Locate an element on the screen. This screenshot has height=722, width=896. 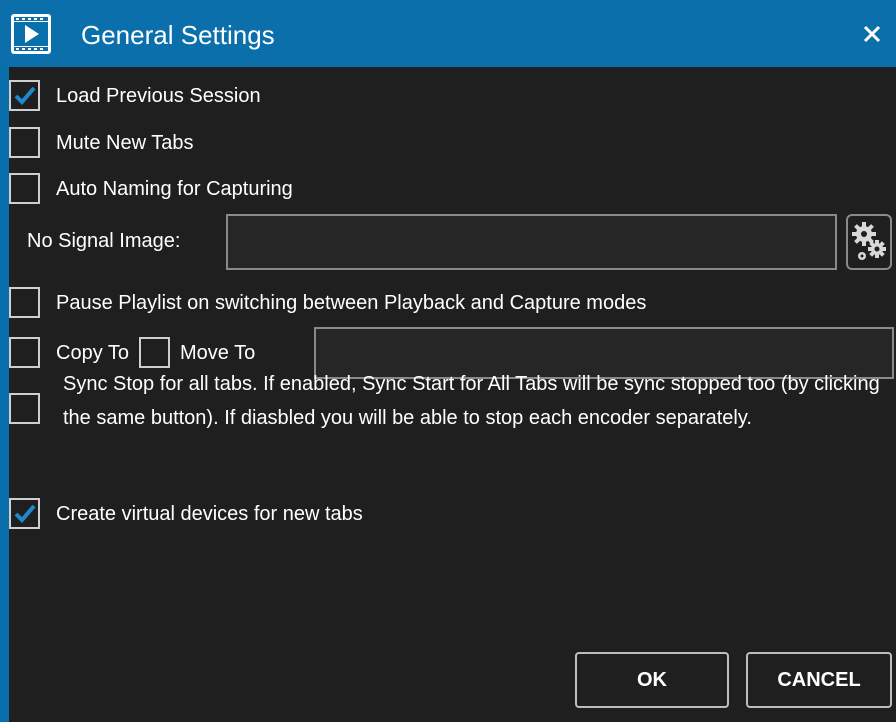
auto-naming-label: Auto Naming for Capturing is located at coordinates (174, 188).